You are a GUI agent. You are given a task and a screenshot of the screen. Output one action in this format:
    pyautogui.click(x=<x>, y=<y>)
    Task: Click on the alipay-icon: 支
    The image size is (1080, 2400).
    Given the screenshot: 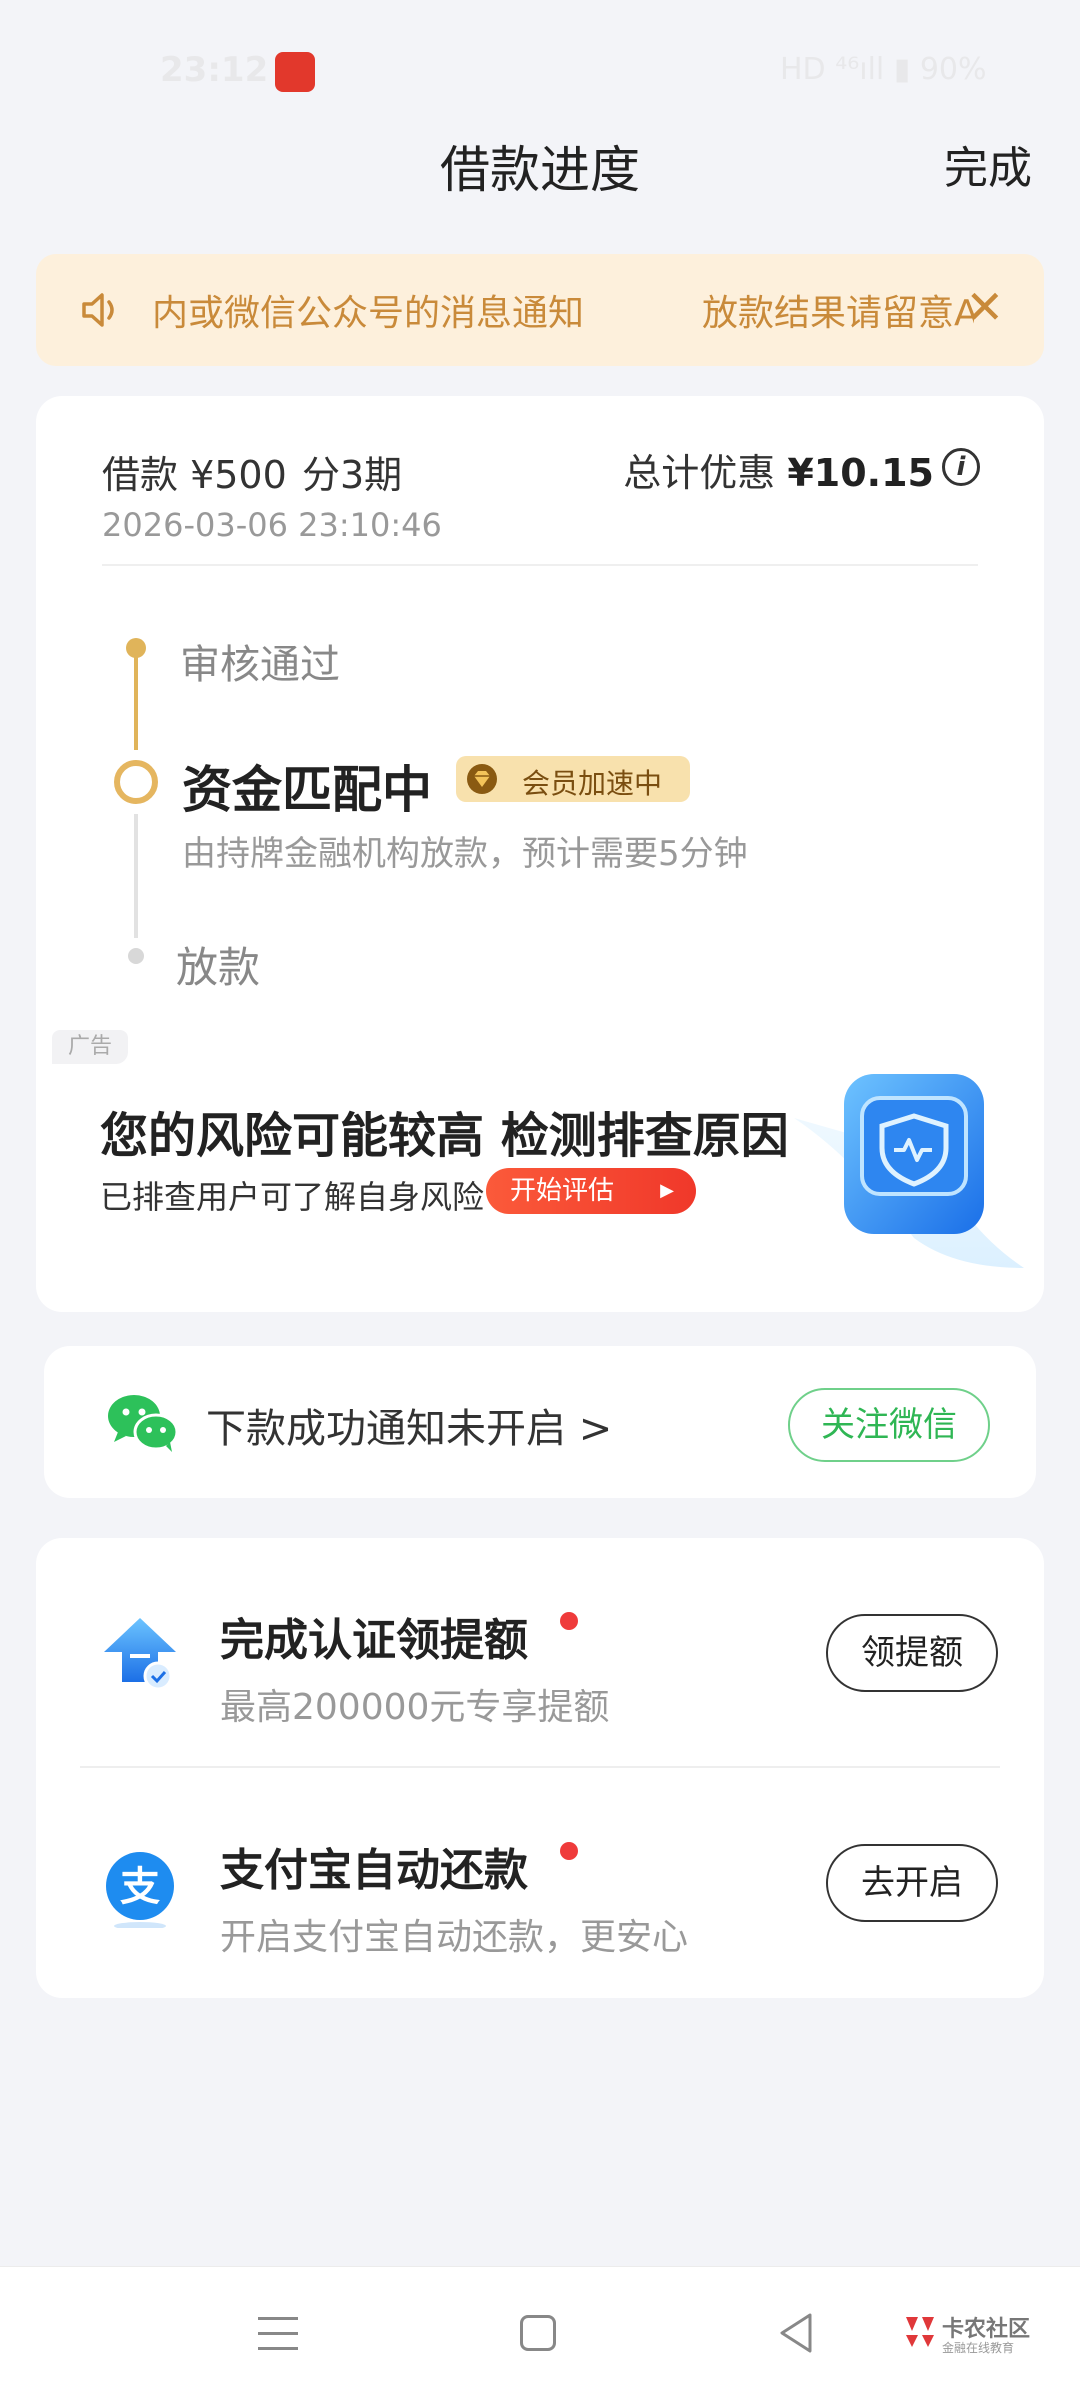 What is the action you would take?
    pyautogui.click(x=140, y=1890)
    